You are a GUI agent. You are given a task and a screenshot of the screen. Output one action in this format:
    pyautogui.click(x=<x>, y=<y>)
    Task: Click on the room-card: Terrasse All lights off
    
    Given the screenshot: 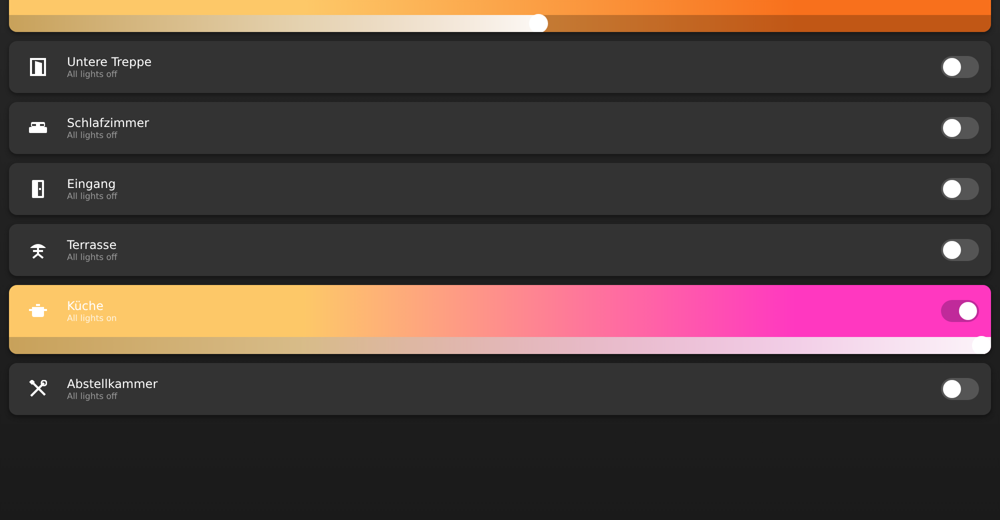 What is the action you would take?
    pyautogui.click(x=500, y=250)
    